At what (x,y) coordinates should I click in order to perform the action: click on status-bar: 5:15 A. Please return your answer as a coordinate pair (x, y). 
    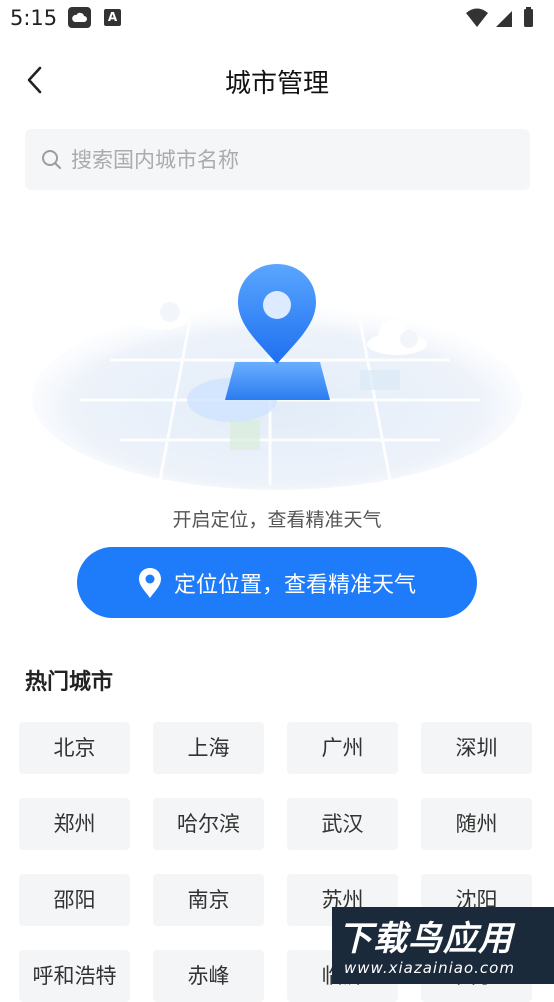
    Looking at the image, I should click on (277, 18).